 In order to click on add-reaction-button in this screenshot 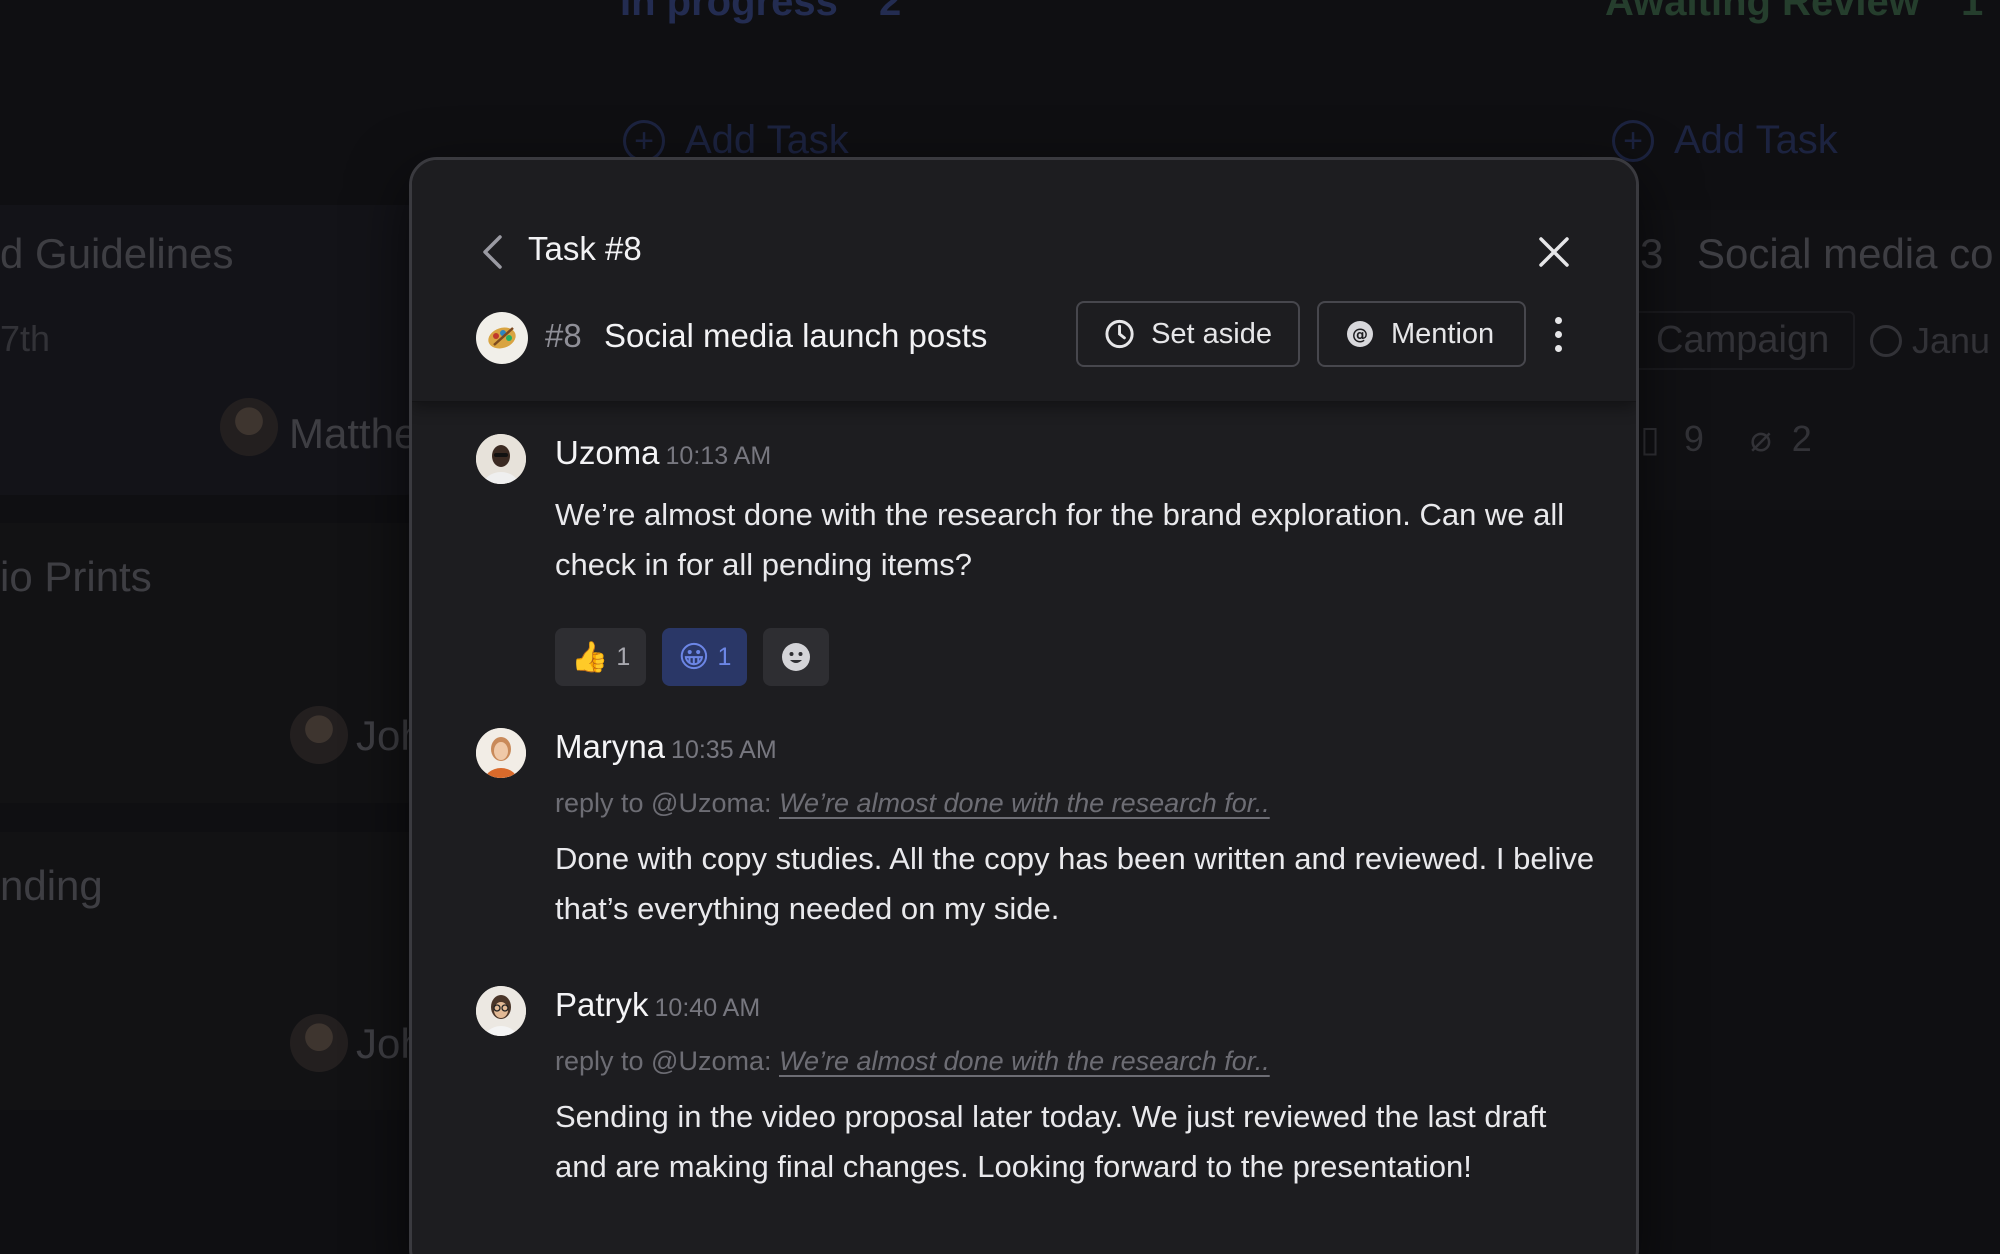, I will do `click(796, 657)`.